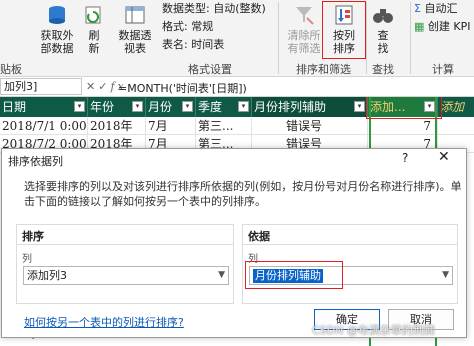 The height and width of the screenshot is (346, 474). What do you see at coordinates (135, 15) in the screenshot?
I see `pivot-table-icon` at bounding box center [135, 15].